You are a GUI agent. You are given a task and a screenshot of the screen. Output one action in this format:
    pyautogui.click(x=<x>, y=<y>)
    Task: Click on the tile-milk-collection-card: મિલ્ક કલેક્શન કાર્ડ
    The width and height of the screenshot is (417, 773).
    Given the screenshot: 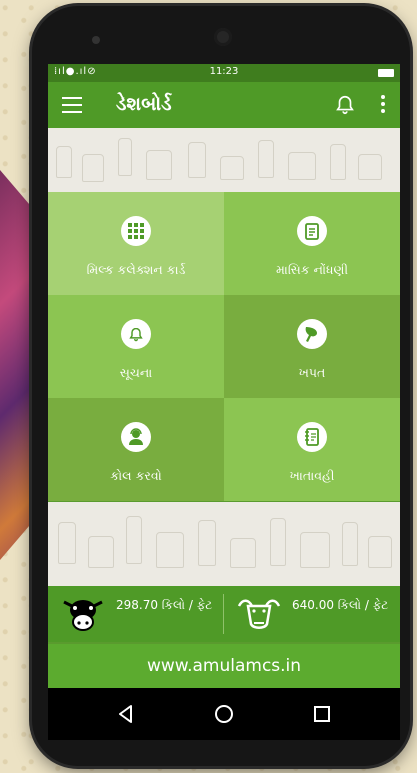 What is the action you would take?
    pyautogui.click(x=136, y=243)
    